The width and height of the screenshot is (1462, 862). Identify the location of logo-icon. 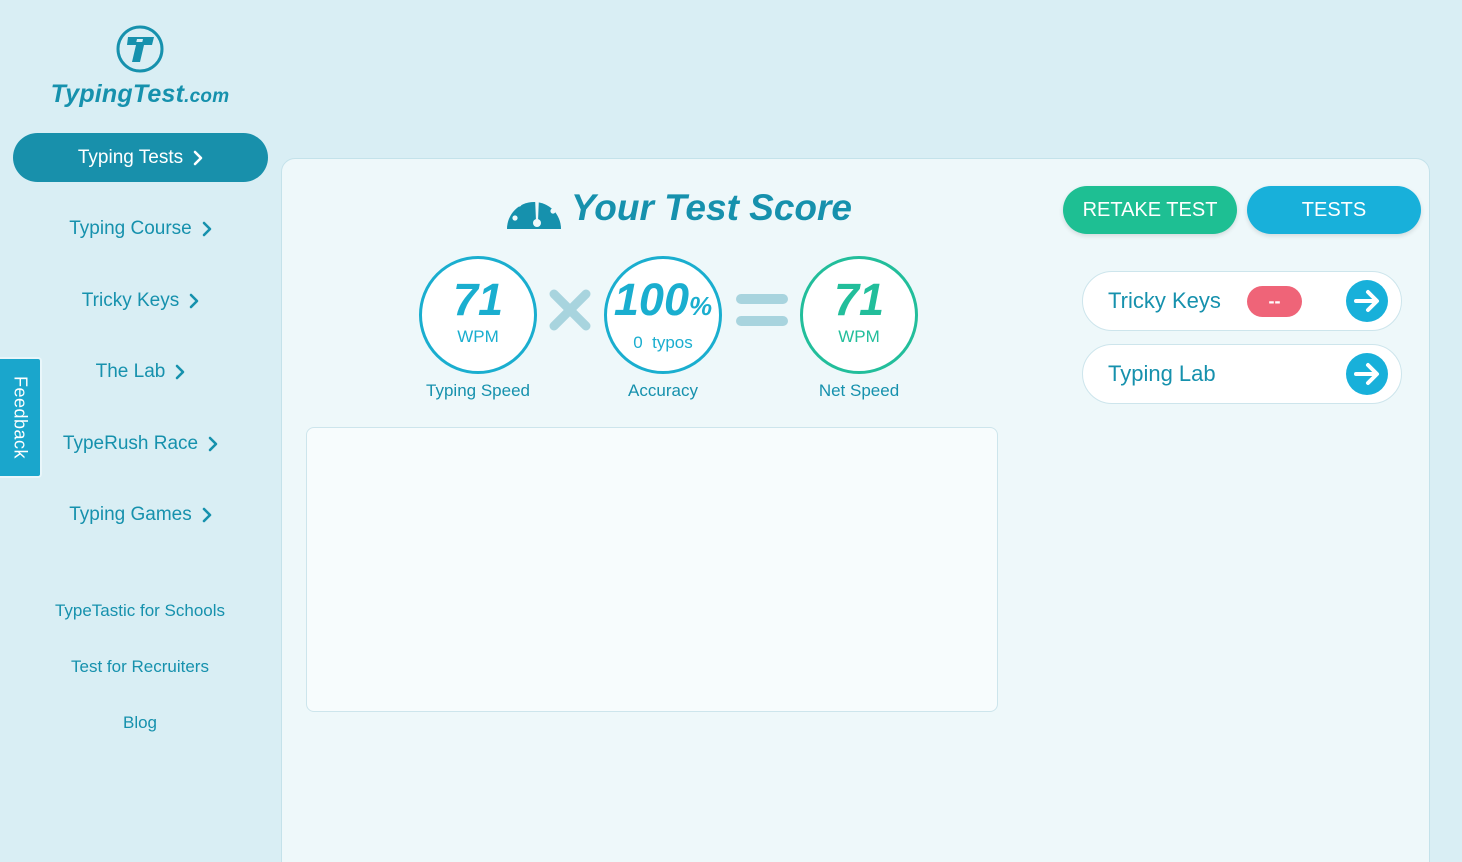
(140, 49).